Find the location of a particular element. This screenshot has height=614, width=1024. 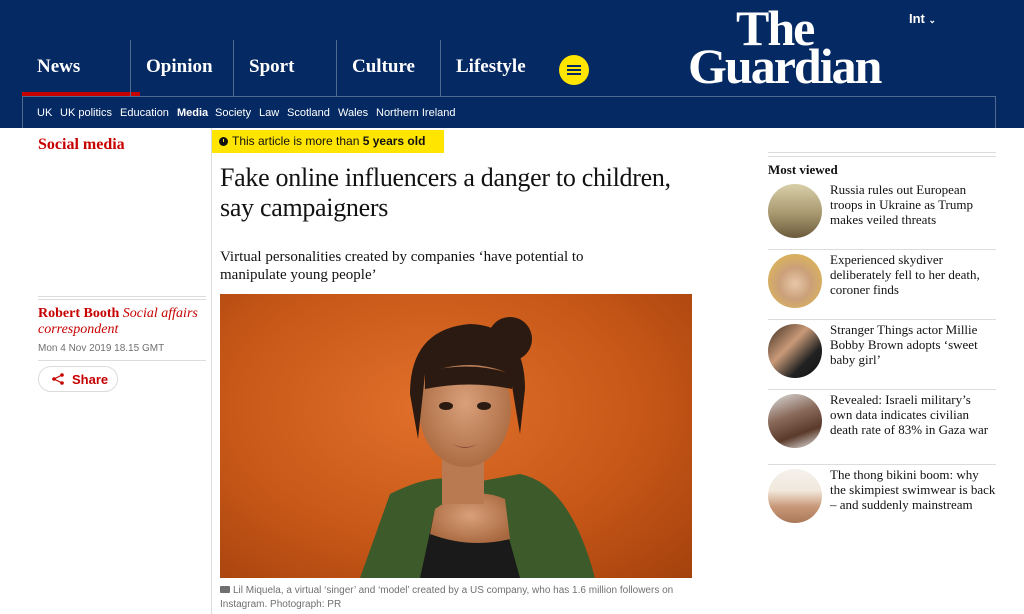

pillar-label: Culture is located at coordinates (383, 66).